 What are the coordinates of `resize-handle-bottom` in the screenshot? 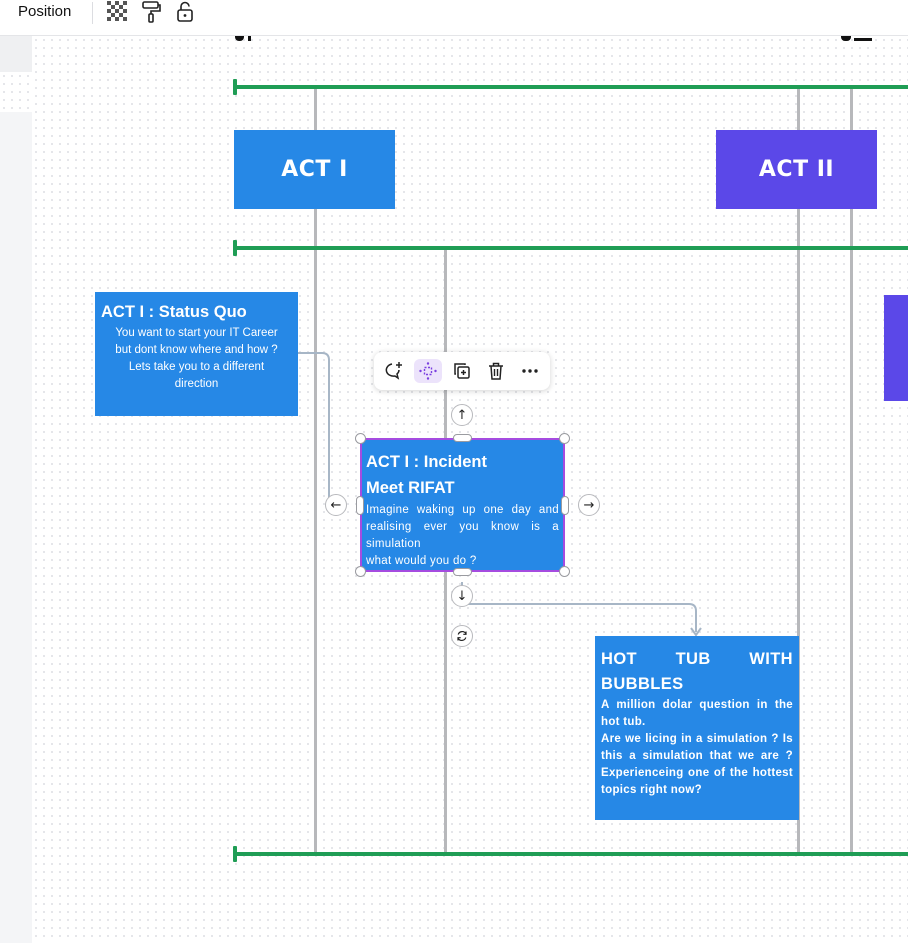 It's located at (462, 572).